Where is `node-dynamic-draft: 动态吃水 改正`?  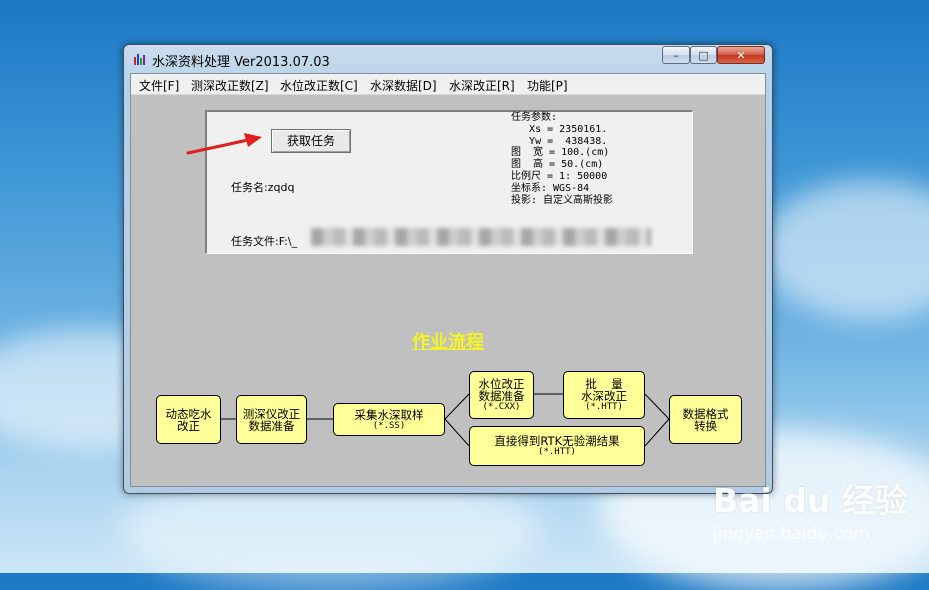 node-dynamic-draft: 动态吃水 改正 is located at coordinates (188, 419).